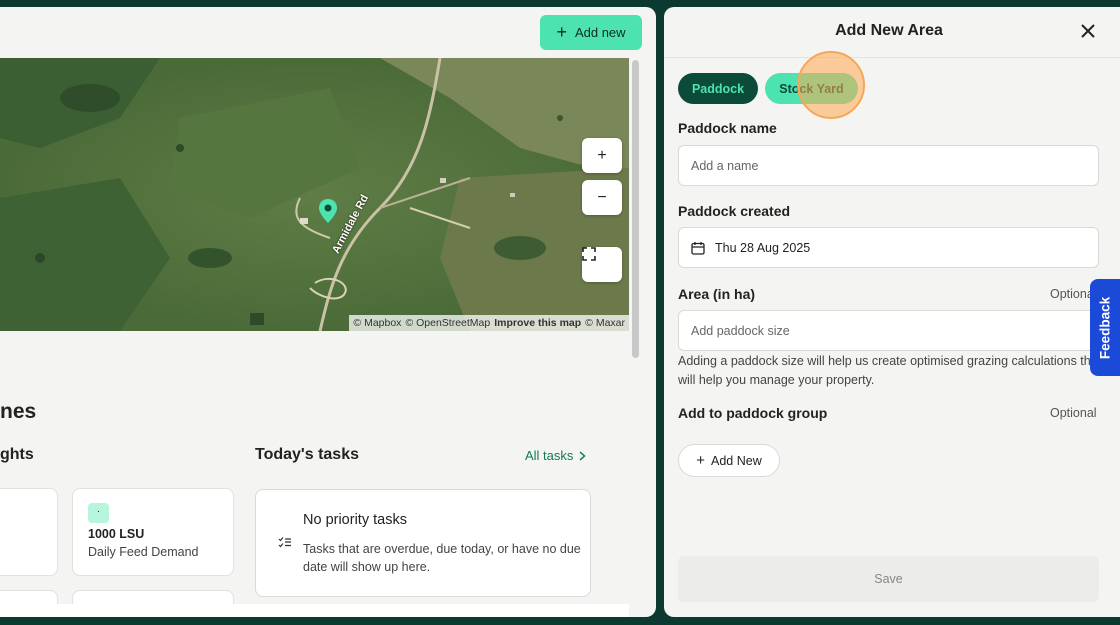  Describe the element at coordinates (1088, 31) in the screenshot. I see `close-icon` at that location.